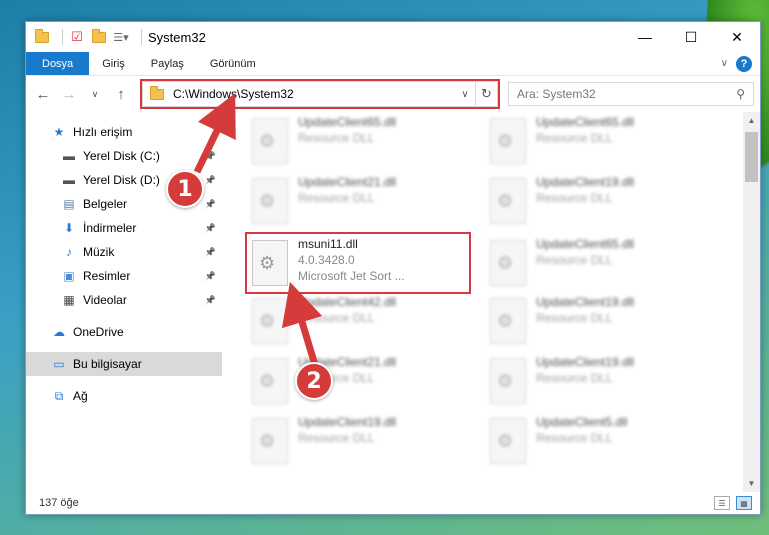 Image resolution: width=769 pixels, height=535 pixels. Describe the element at coordinates (58, 63) in the screenshot. I see `tab-file: Dosya` at that location.